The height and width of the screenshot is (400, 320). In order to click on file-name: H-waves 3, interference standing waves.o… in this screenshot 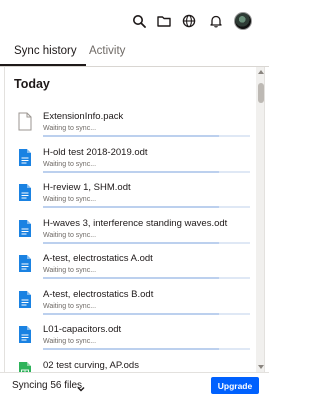, I will do `click(135, 223)`.